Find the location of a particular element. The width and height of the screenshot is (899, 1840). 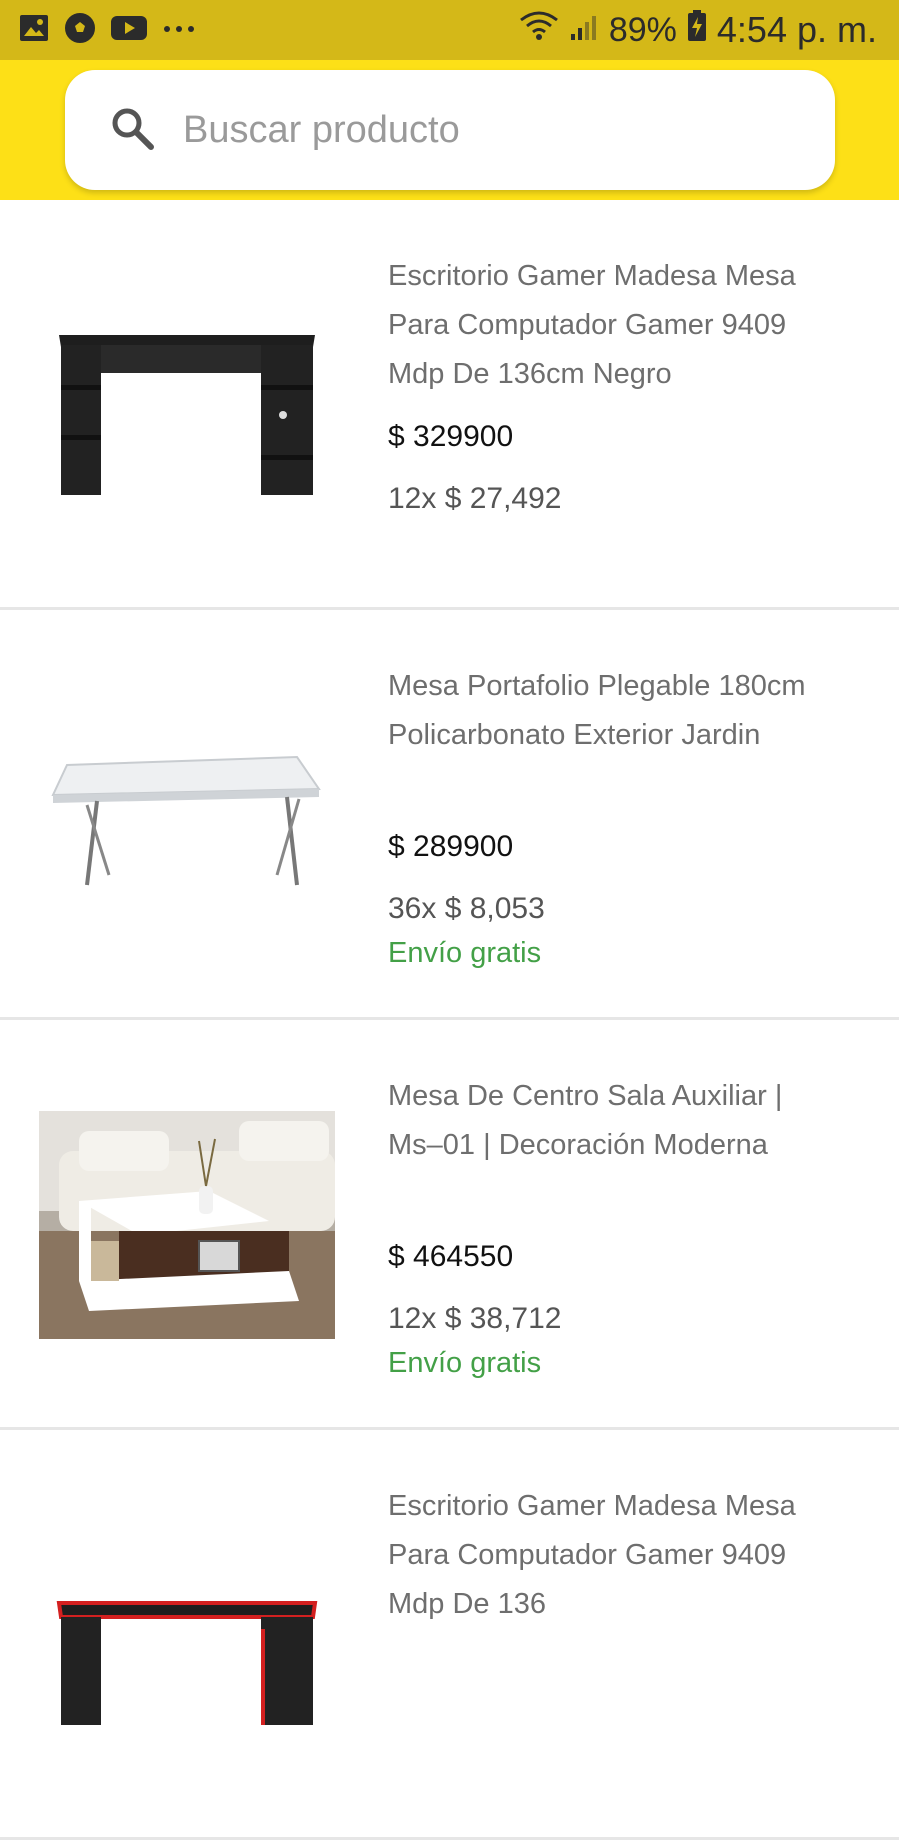

clock: 4:54 p. m. is located at coordinates (796, 29).